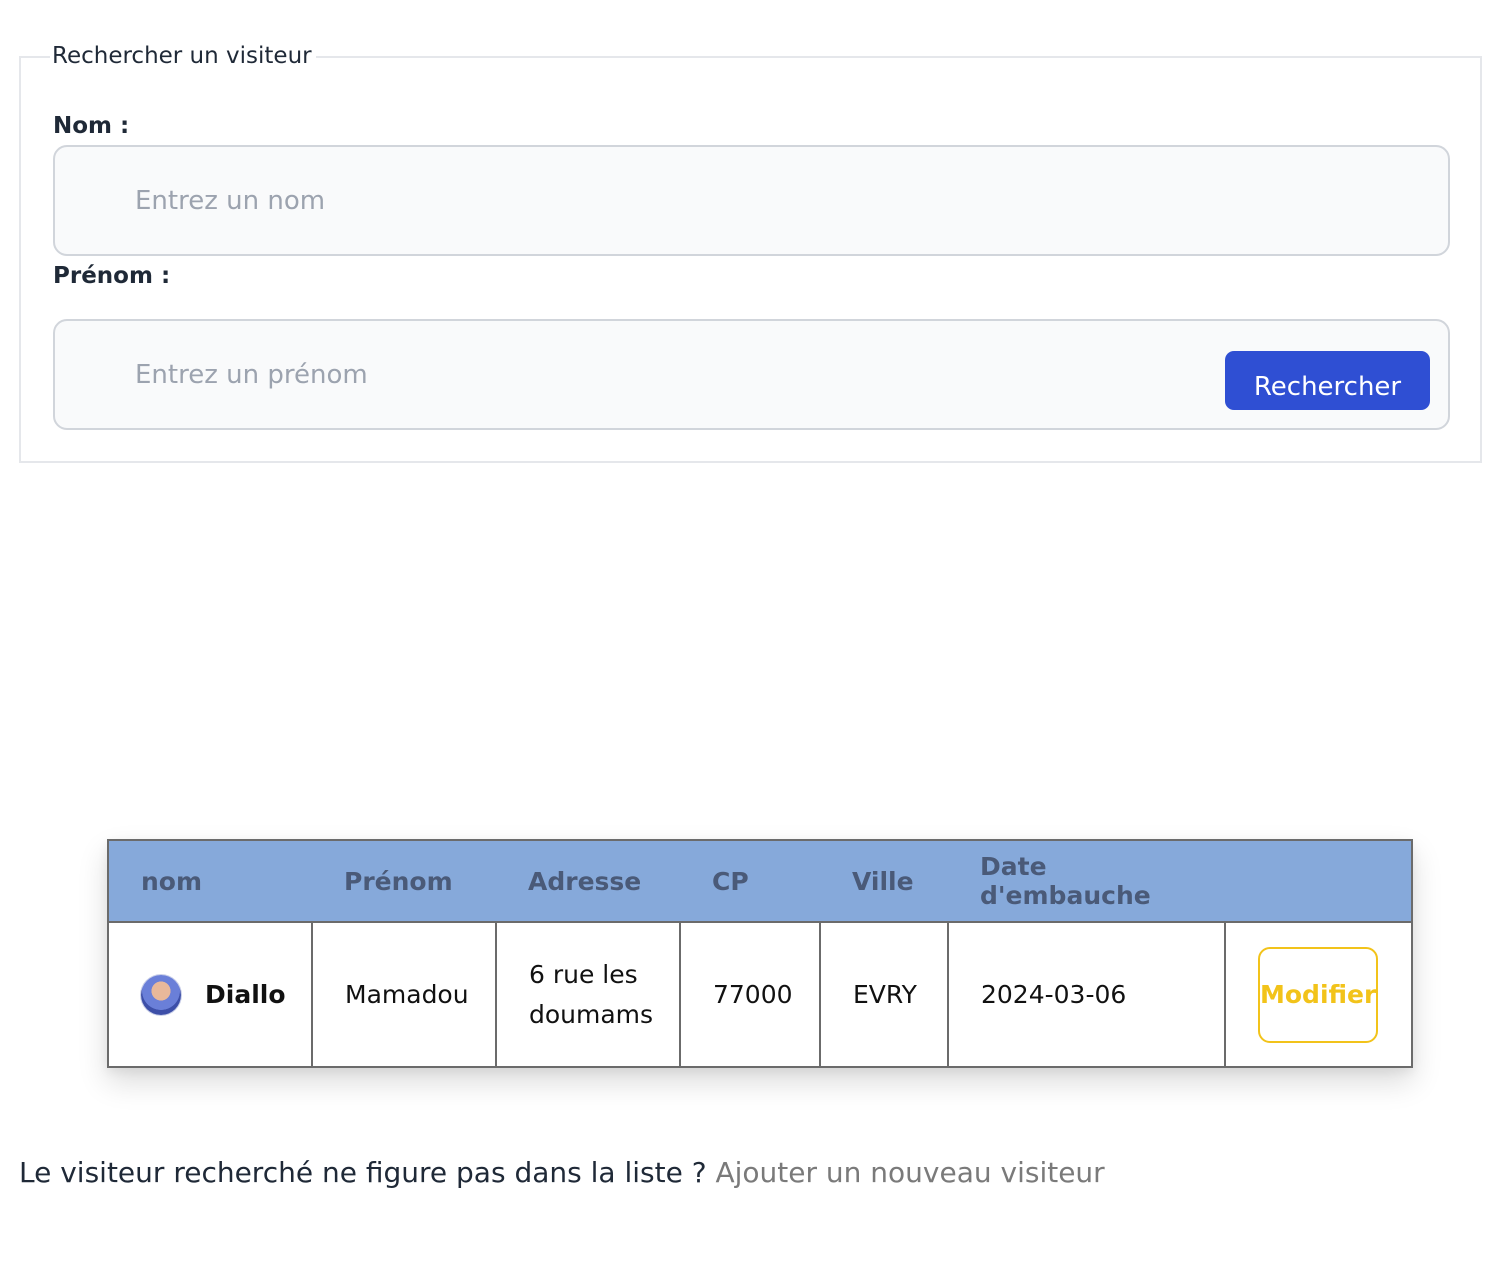 The image size is (1500, 1284). What do you see at coordinates (660, 200) in the screenshot?
I see `nom-input` at bounding box center [660, 200].